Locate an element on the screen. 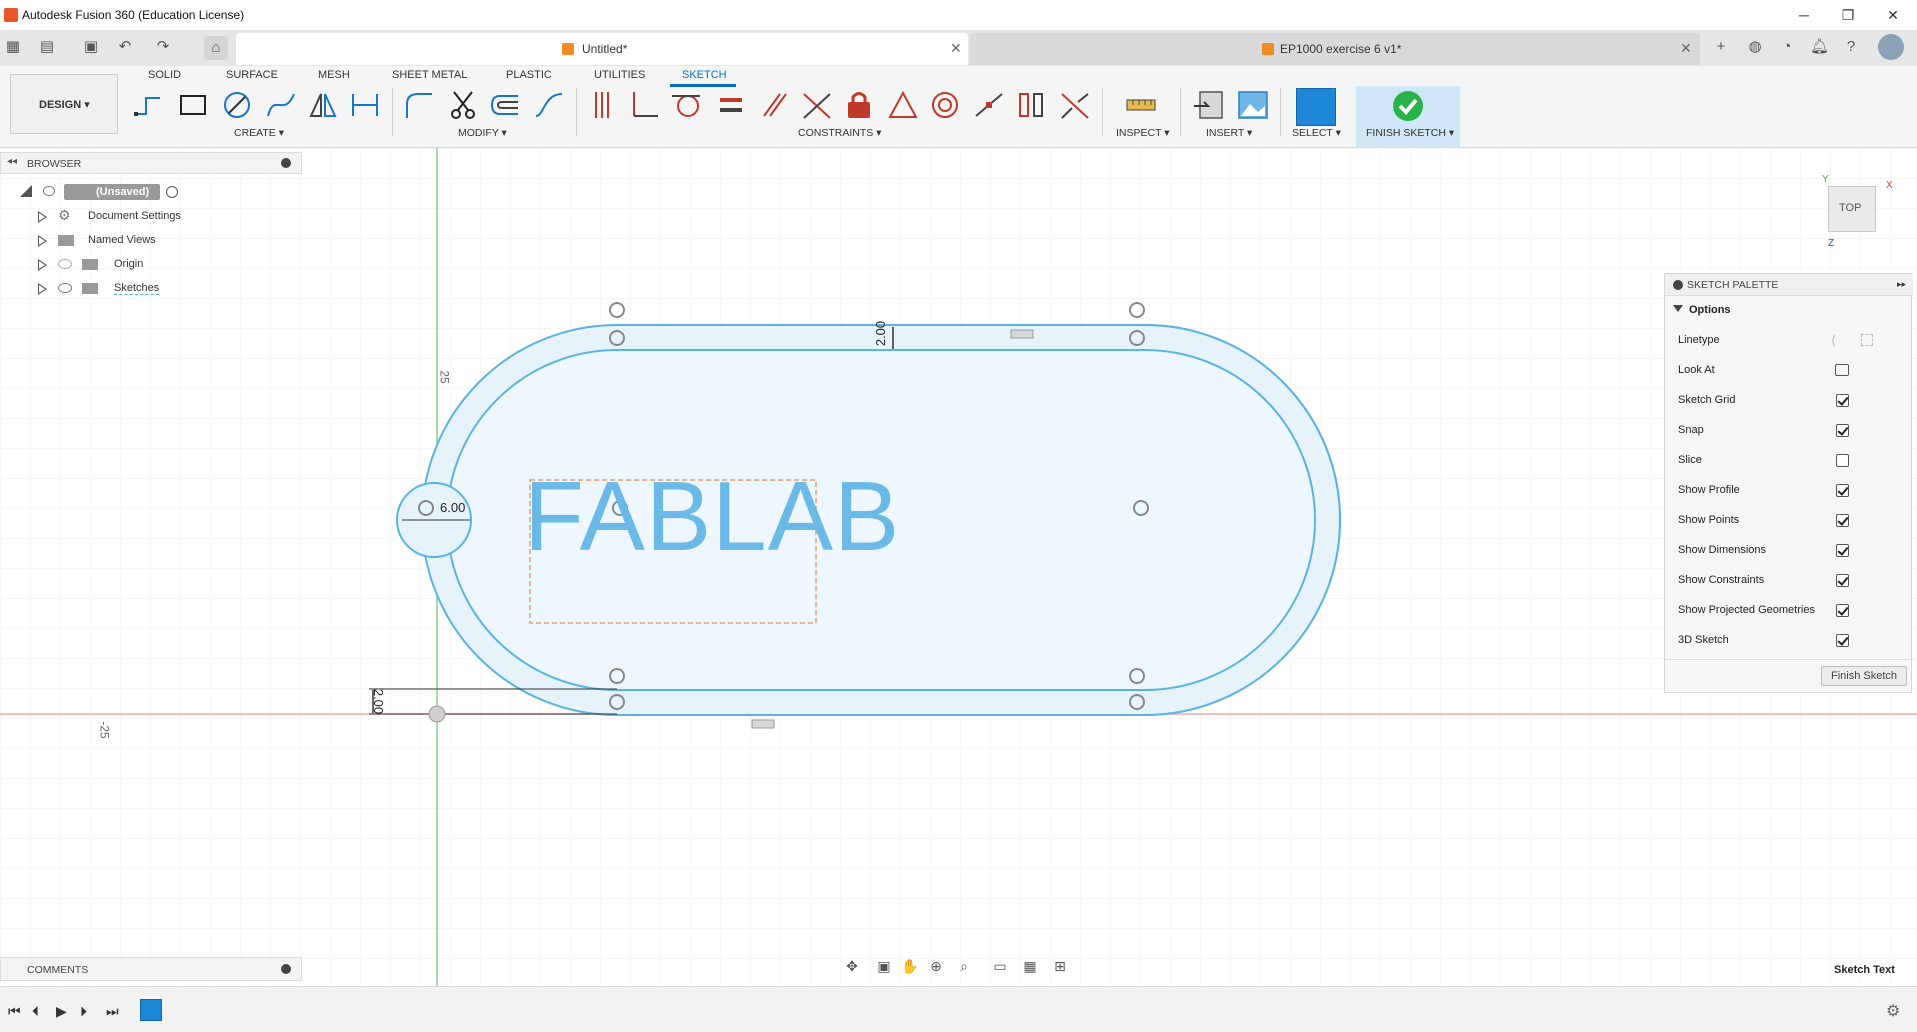  orbit-icon: ✥ is located at coordinates (852, 968).